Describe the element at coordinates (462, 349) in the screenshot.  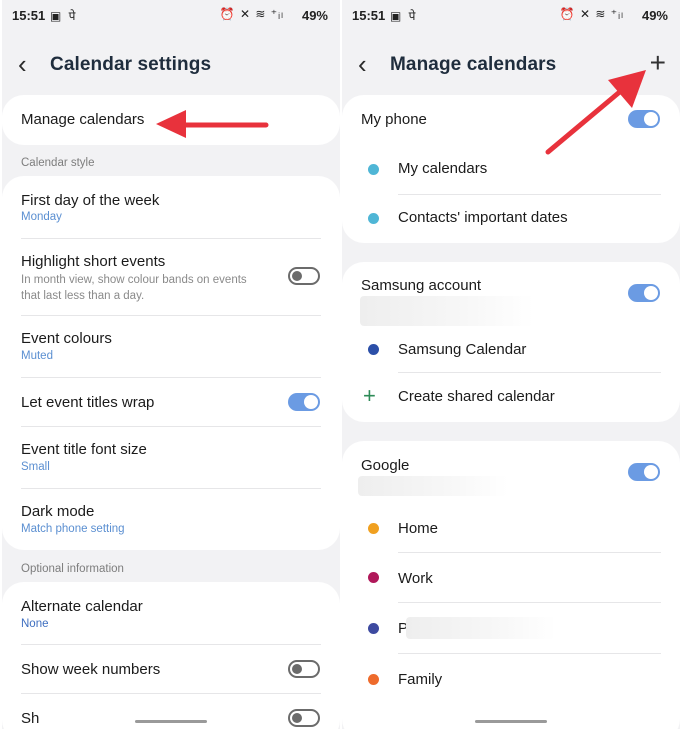
I see `samsung-calendar-label: Samsung Calendar` at that location.